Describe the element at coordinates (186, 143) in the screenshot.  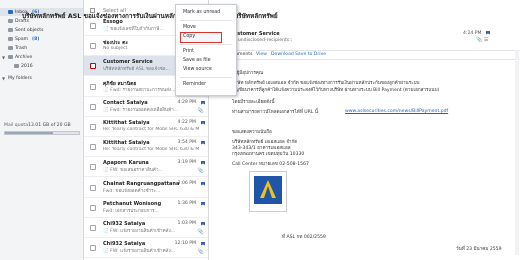
I see `row-time: 3:54 PM` at that location.